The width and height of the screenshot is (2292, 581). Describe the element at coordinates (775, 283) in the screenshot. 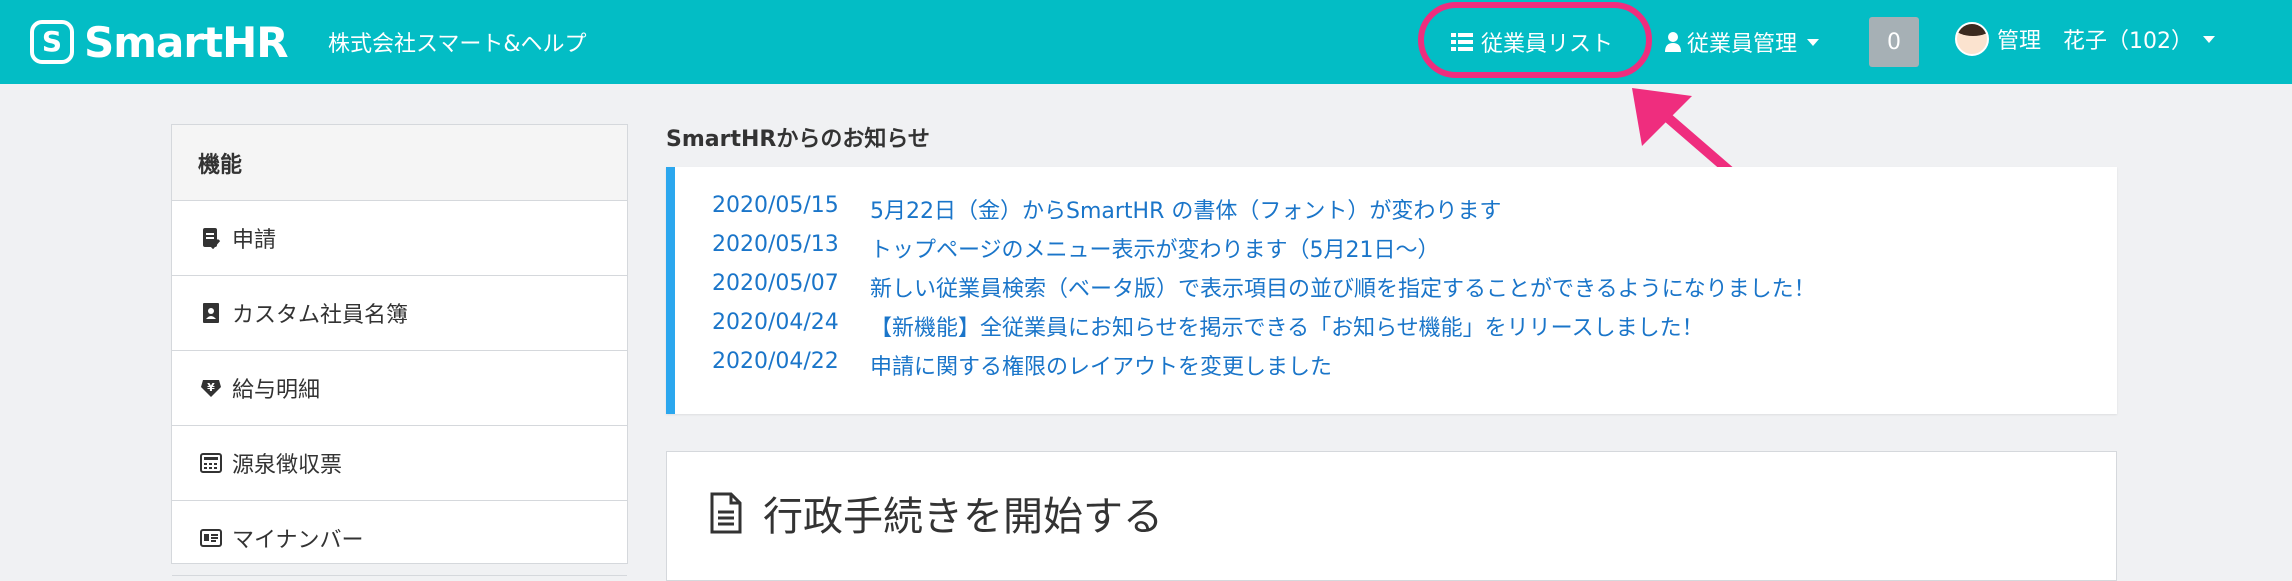

I see `notice-date: 2020/05/07` at that location.